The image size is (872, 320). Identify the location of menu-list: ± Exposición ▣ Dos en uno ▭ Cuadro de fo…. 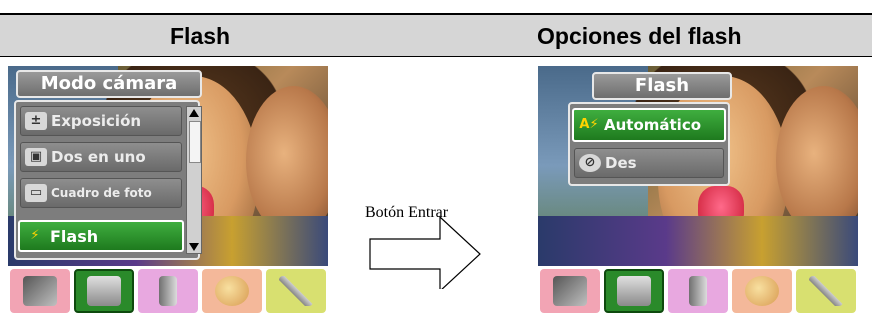
(108, 180).